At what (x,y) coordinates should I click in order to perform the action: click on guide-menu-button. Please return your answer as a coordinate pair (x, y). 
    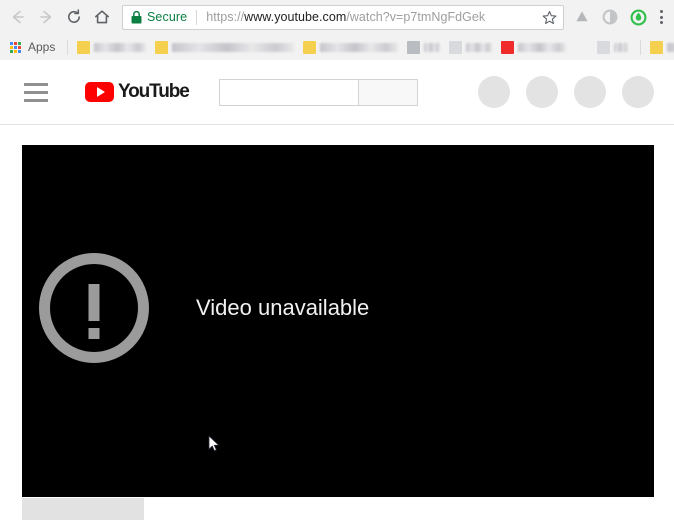
    Looking at the image, I should click on (36, 92).